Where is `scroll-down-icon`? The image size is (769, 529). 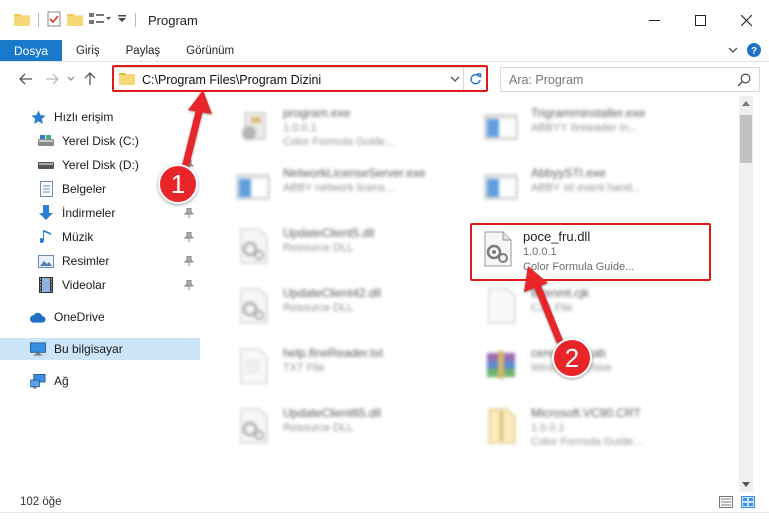 scroll-down-icon is located at coordinates (746, 485).